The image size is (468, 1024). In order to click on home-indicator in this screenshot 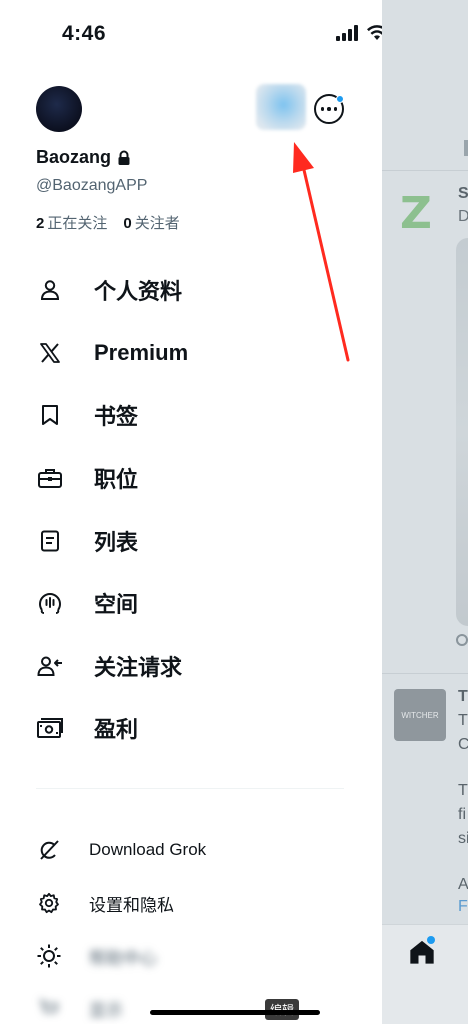, I will do `click(235, 1012)`.